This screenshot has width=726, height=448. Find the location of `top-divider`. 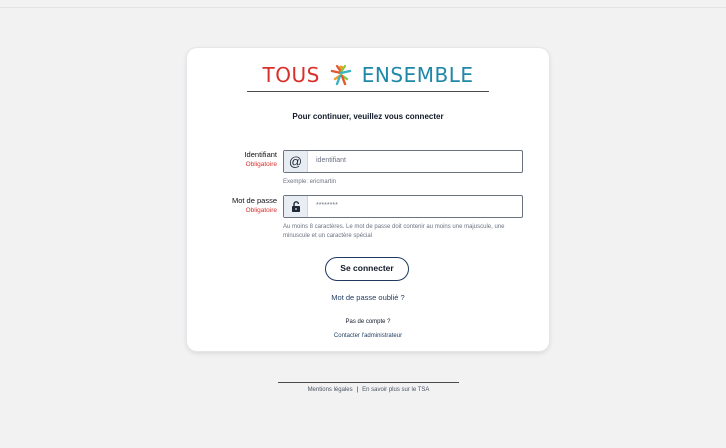

top-divider is located at coordinates (363, 7).